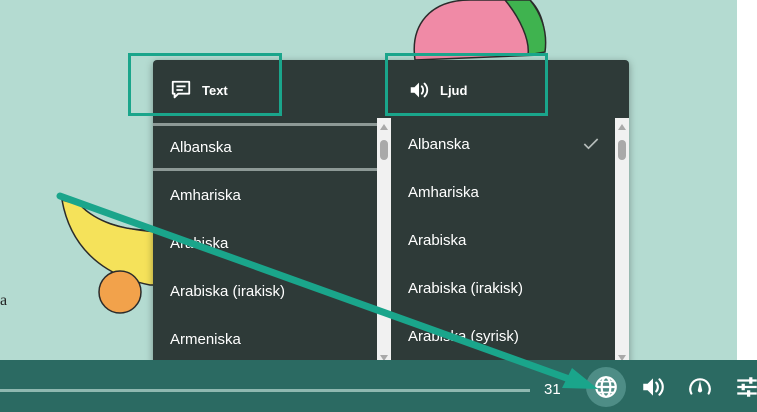 Image resolution: width=757 pixels, height=412 pixels. I want to click on audio-language-item: Arabiska, so click(503, 240).